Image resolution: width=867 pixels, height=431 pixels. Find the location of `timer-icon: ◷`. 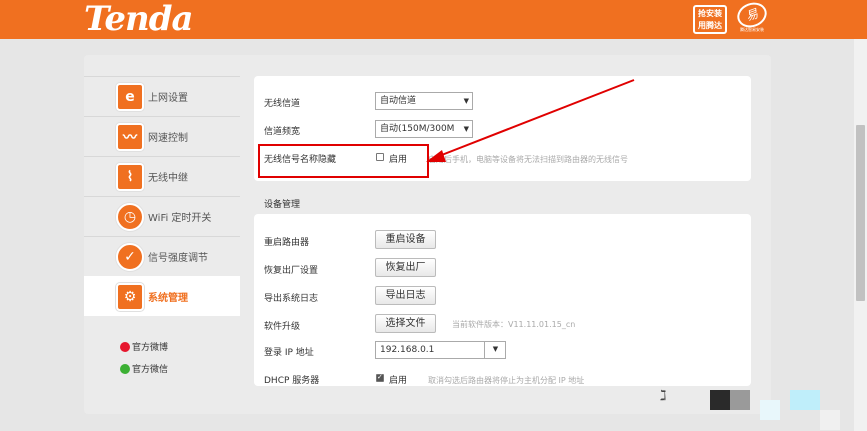

timer-icon: ◷ is located at coordinates (130, 216).